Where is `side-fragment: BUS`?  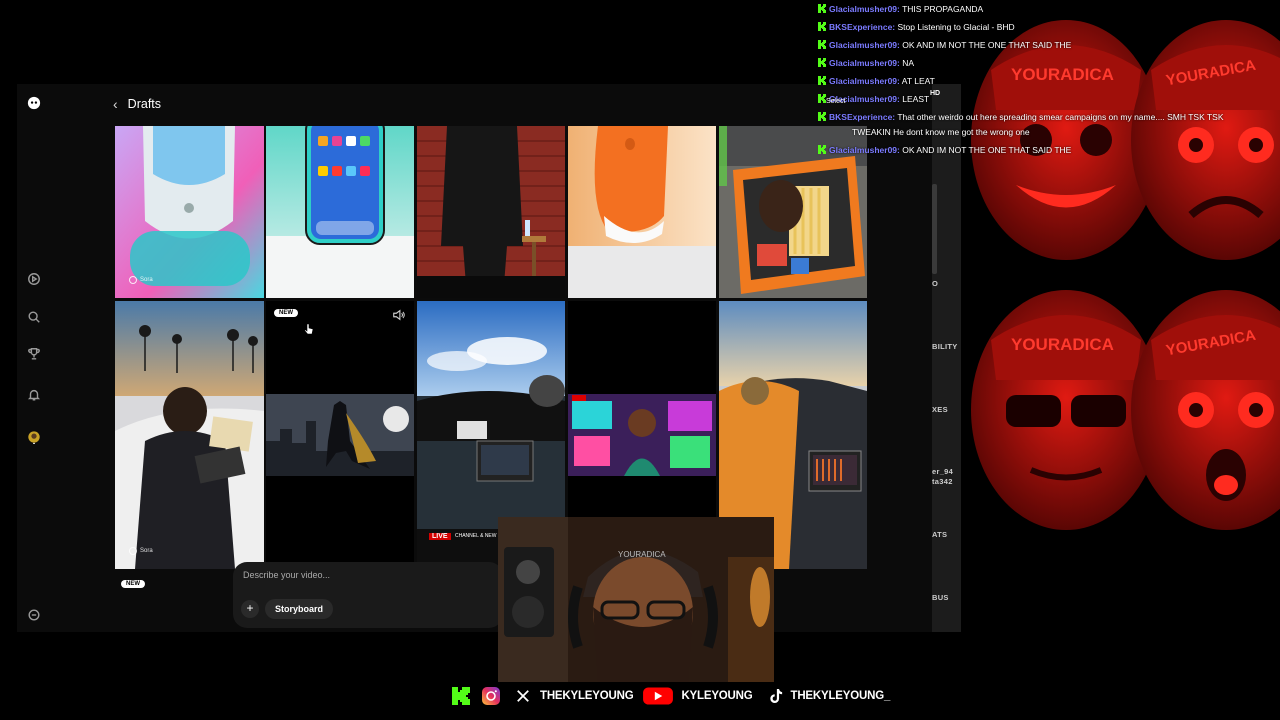
side-fragment: BUS is located at coordinates (940, 597).